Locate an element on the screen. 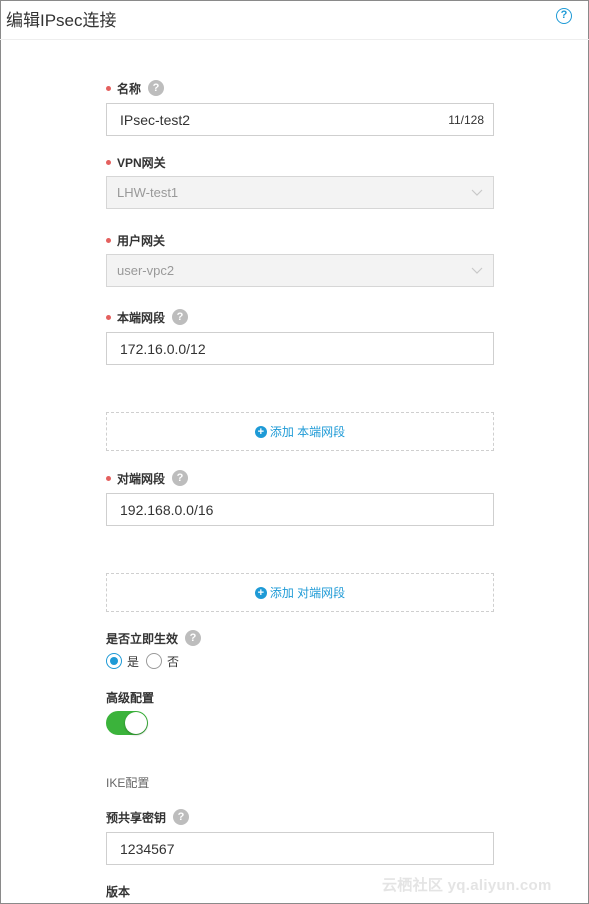  effective-immediately-label: 是否立即生效 ? is located at coordinates (154, 638).